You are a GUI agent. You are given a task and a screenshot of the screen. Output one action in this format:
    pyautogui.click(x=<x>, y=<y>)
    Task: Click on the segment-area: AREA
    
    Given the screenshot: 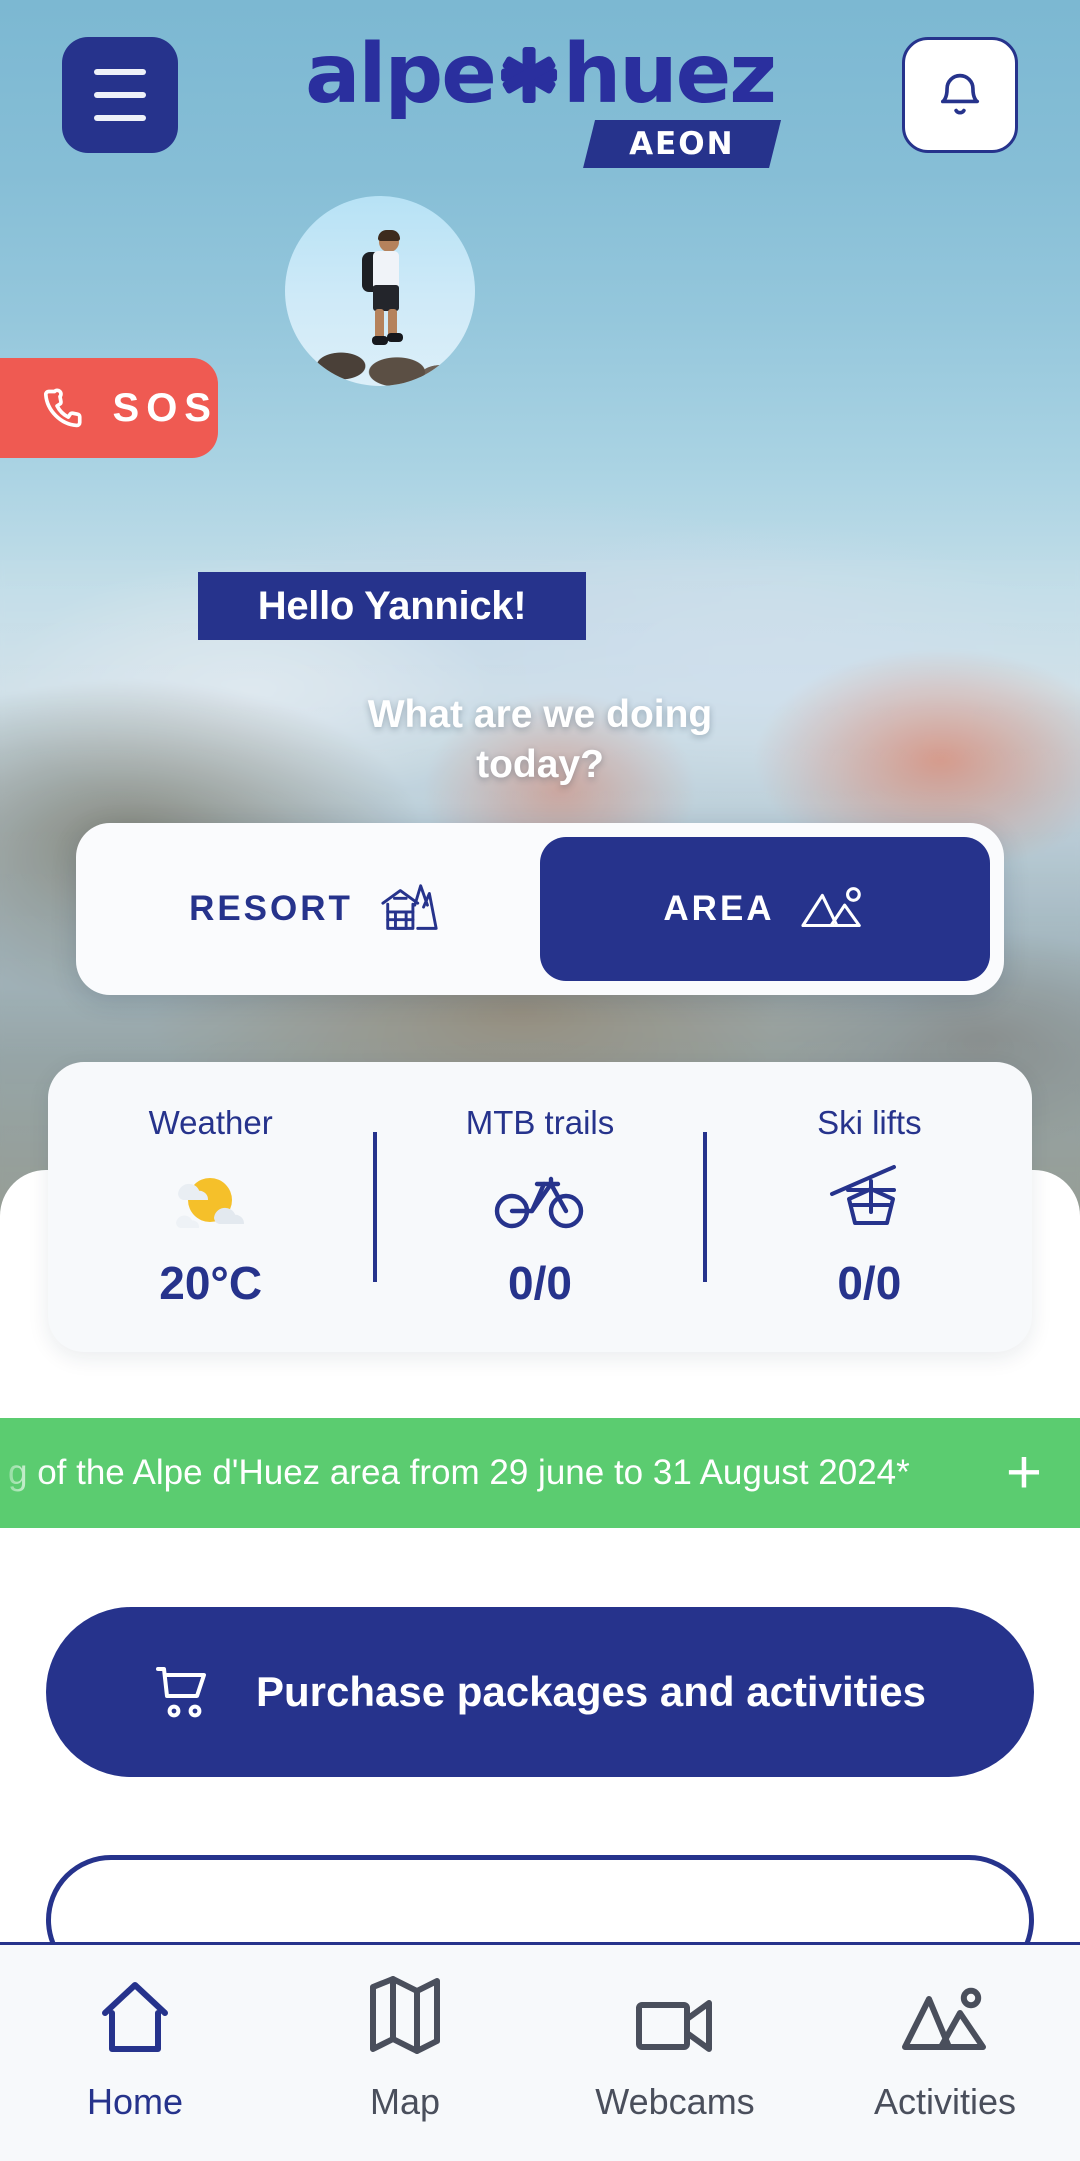 What is the action you would take?
    pyautogui.click(x=765, y=909)
    